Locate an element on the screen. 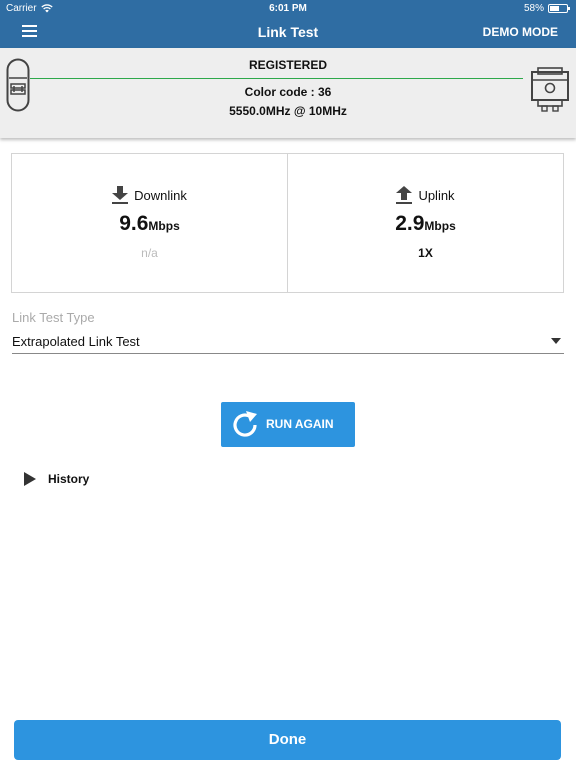  done-button: Done is located at coordinates (287, 740).